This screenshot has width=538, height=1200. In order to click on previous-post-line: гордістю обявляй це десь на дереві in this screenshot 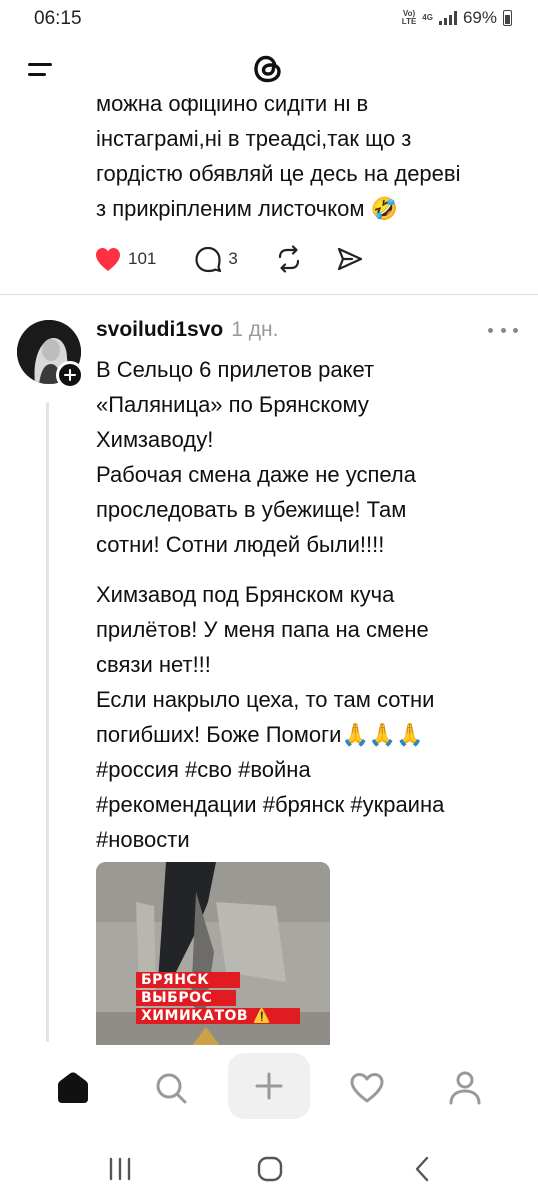, I will do `click(278, 173)`.